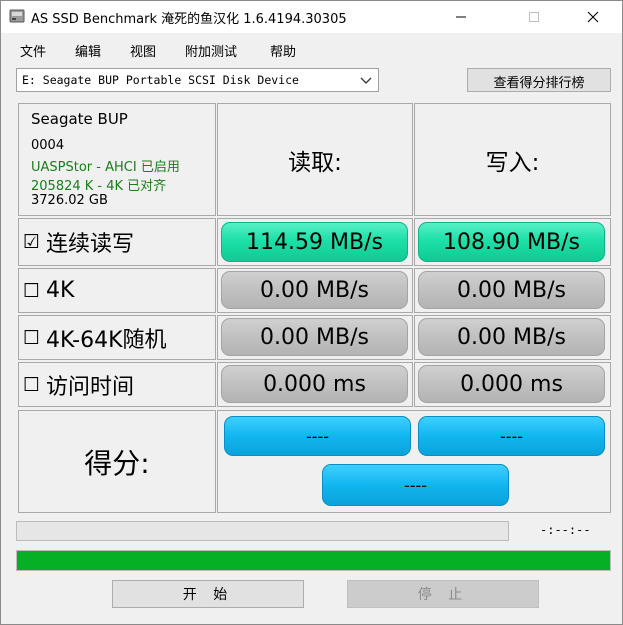 The height and width of the screenshot is (625, 623). I want to click on cell-seq-write: 108.90 MB/s, so click(512, 242).